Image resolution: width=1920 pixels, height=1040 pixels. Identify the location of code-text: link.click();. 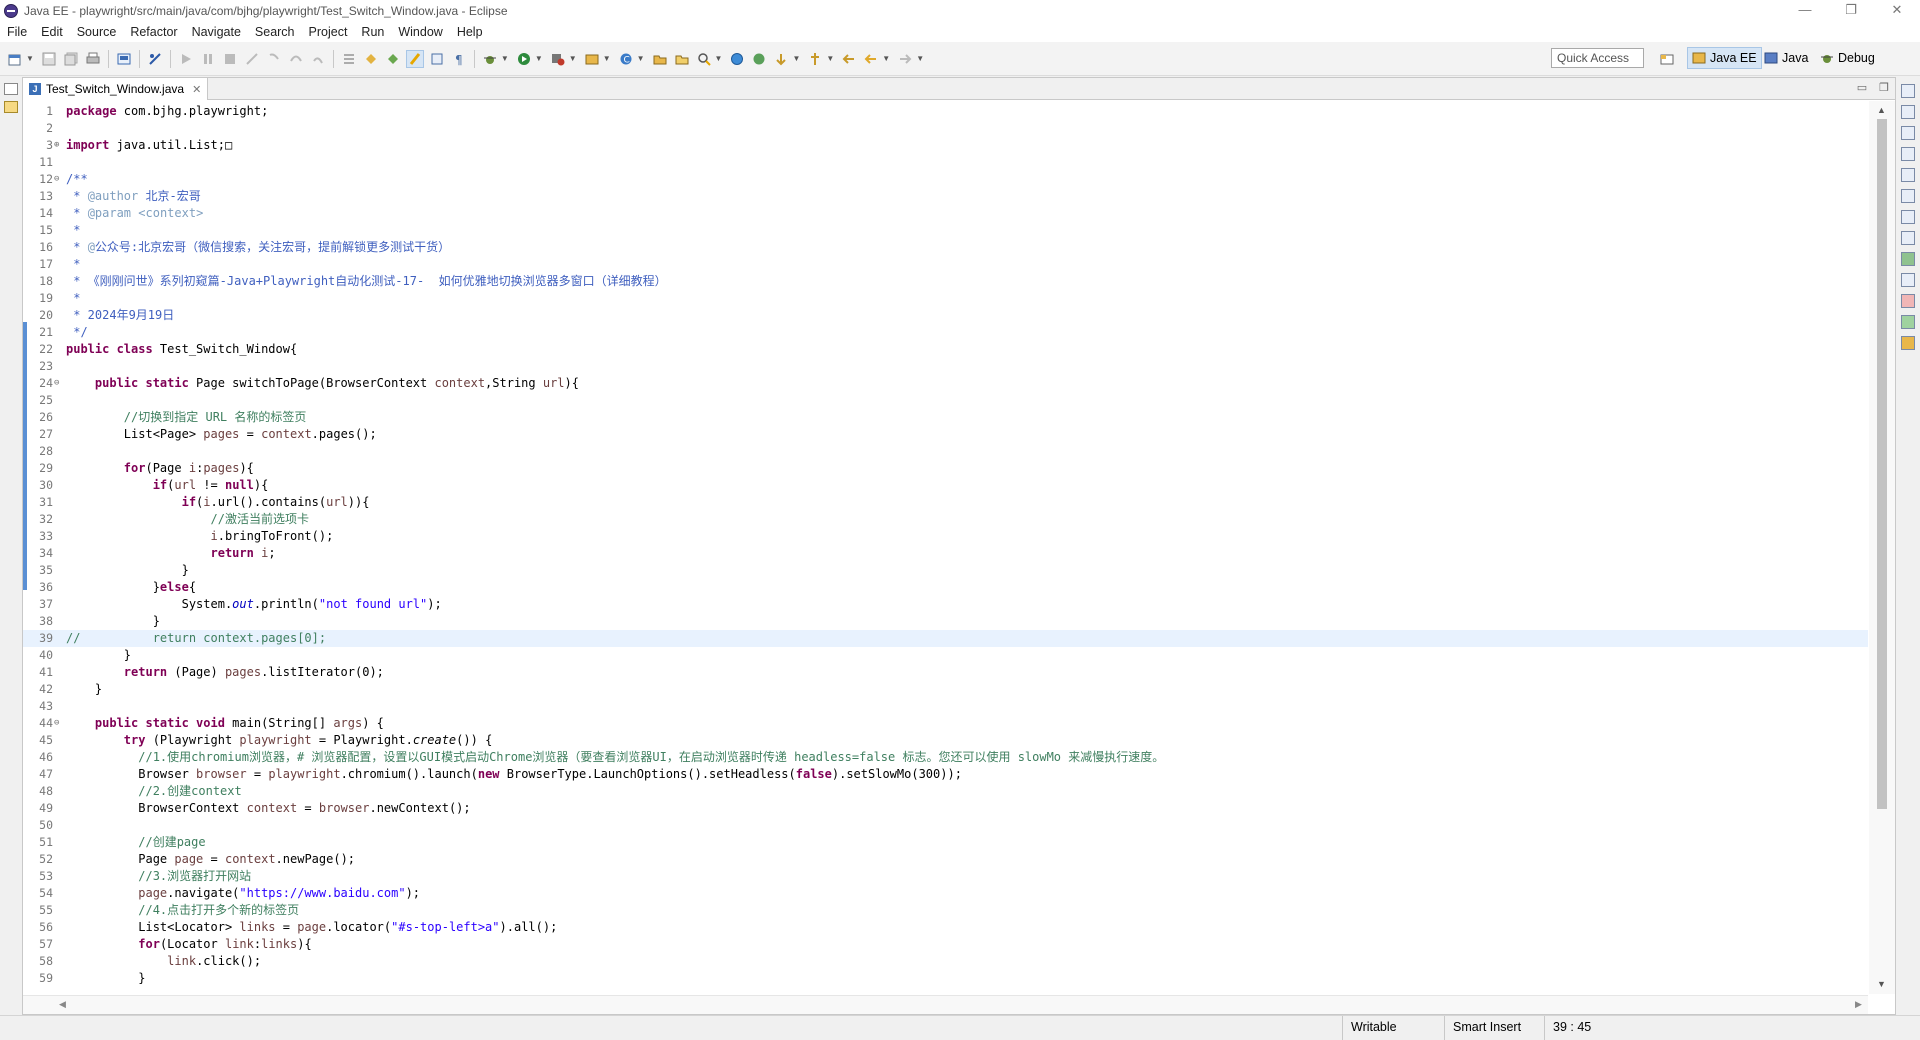
(163, 961).